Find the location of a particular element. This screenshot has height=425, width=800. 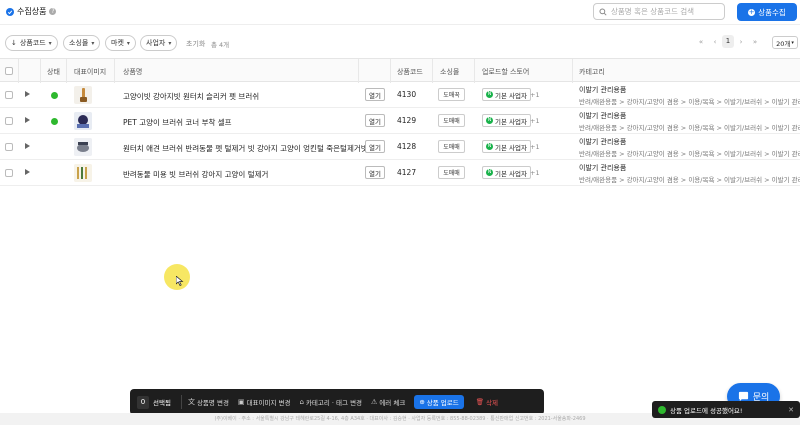

total-count: 총 4개 is located at coordinates (220, 45).